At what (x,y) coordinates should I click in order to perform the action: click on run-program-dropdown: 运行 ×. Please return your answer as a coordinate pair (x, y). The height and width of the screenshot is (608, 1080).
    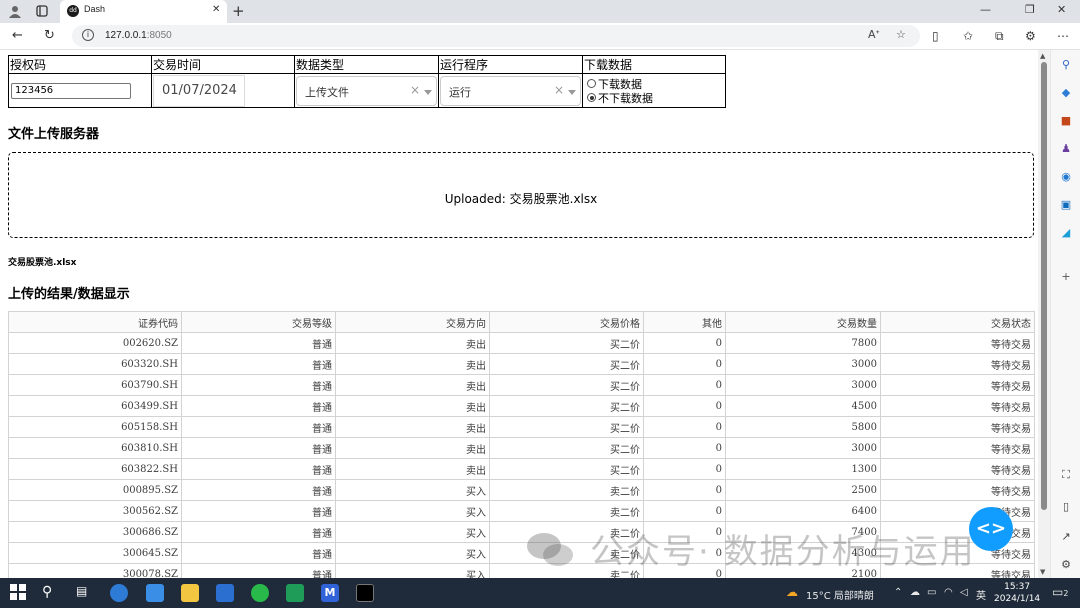
    Looking at the image, I should click on (510, 90).